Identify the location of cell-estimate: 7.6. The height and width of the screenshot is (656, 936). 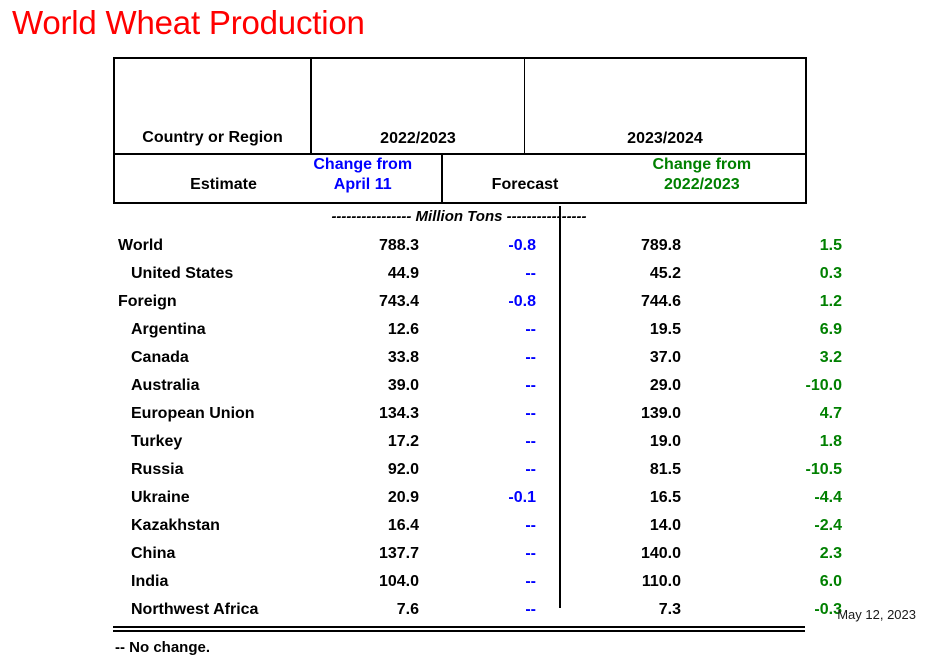
(407, 609).